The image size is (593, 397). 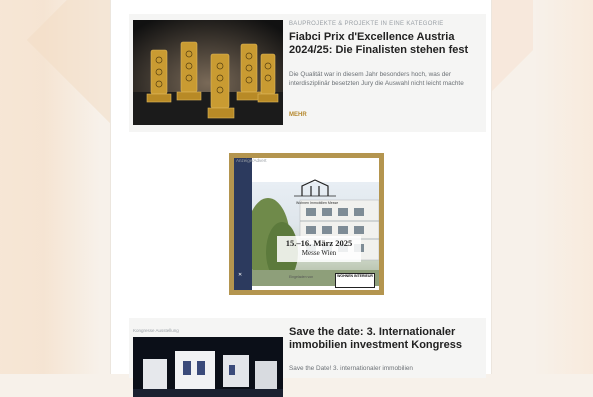 I want to click on article-category: Kongresse Ausstellung, so click(x=156, y=330).